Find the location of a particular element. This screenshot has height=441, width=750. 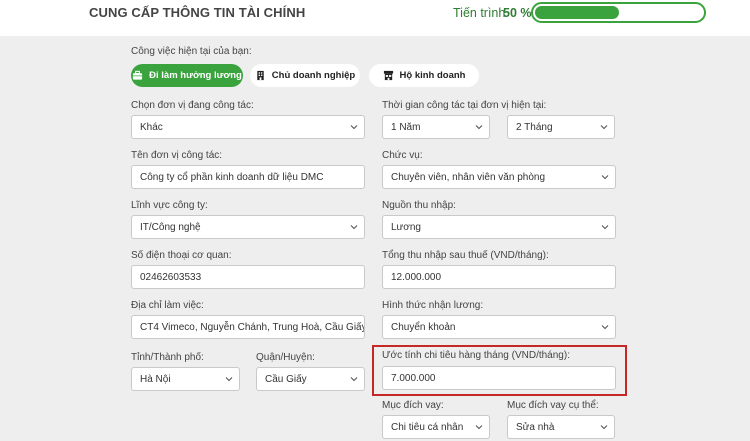

briefcase-icon is located at coordinates (138, 75).